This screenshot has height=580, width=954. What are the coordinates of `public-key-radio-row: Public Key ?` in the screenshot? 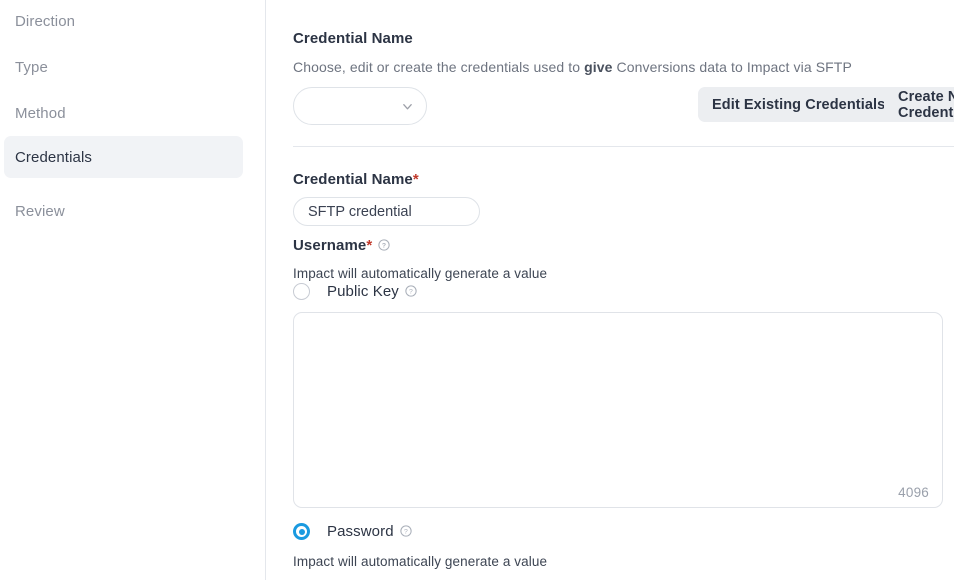 It's located at (355, 291).